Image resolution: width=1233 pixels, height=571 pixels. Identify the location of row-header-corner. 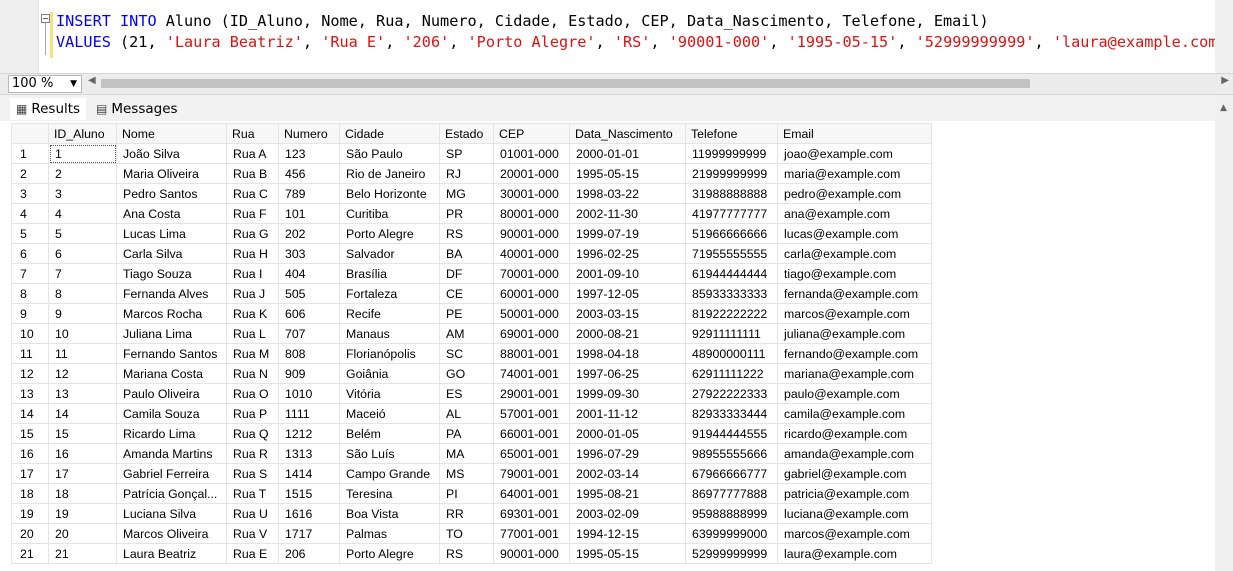
(30, 133).